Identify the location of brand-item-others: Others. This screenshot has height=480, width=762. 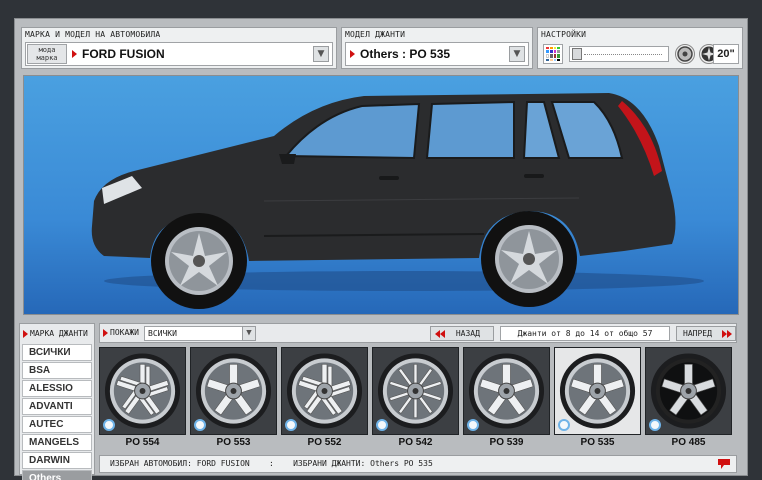
(57, 475).